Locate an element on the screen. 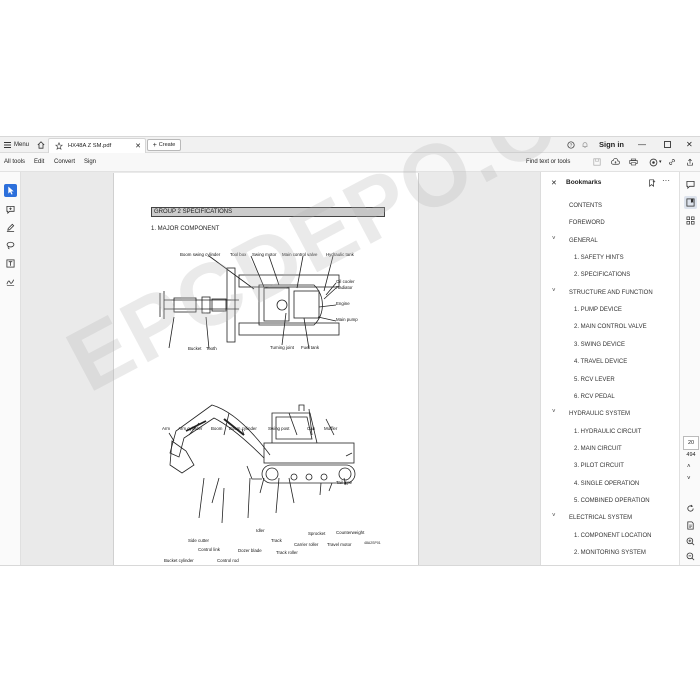 The height and width of the screenshot is (700, 700). bookmark-item: 2. SPECIFICATIONS is located at coordinates (602, 275).